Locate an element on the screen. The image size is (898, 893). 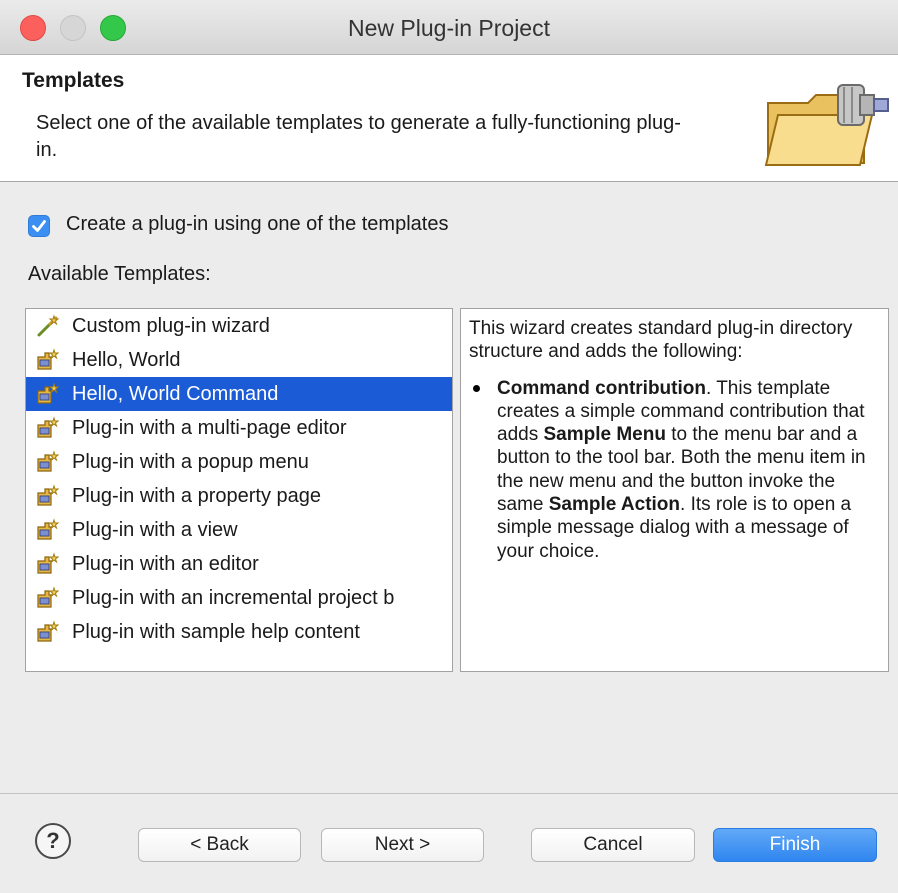
plugin-template-icon is located at coordinates (48, 637).